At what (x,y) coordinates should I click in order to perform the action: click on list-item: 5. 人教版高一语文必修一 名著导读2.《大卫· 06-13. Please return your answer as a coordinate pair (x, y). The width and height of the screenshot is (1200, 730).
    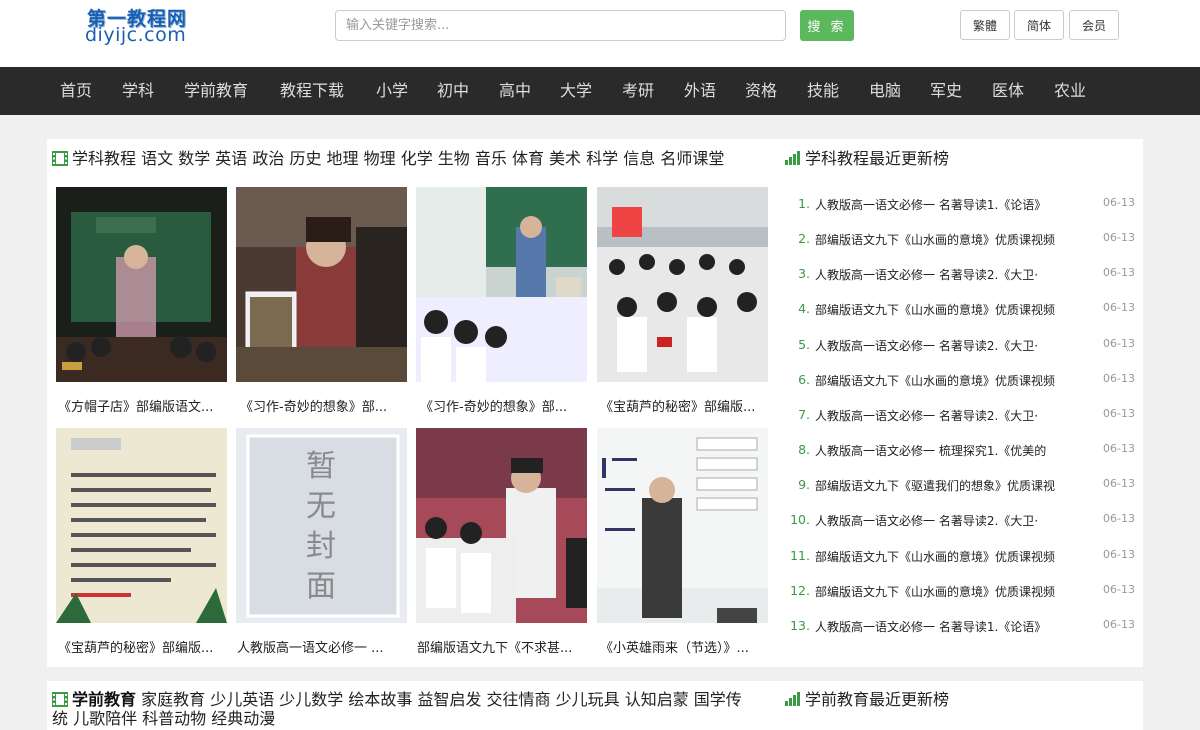
    Looking at the image, I should click on (960, 347).